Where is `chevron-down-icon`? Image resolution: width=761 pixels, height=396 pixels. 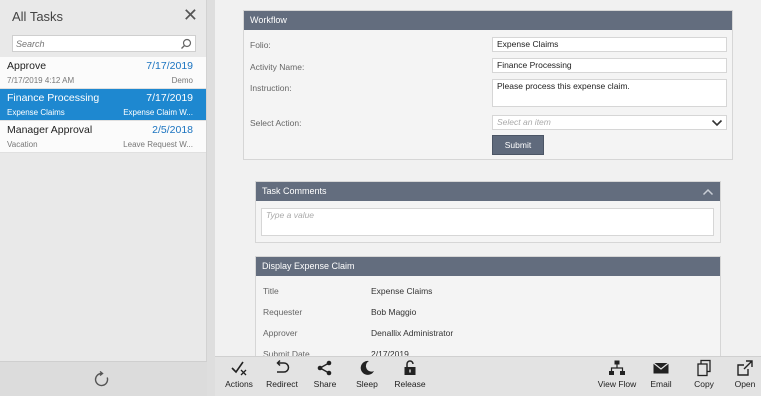 chevron-down-icon is located at coordinates (717, 123).